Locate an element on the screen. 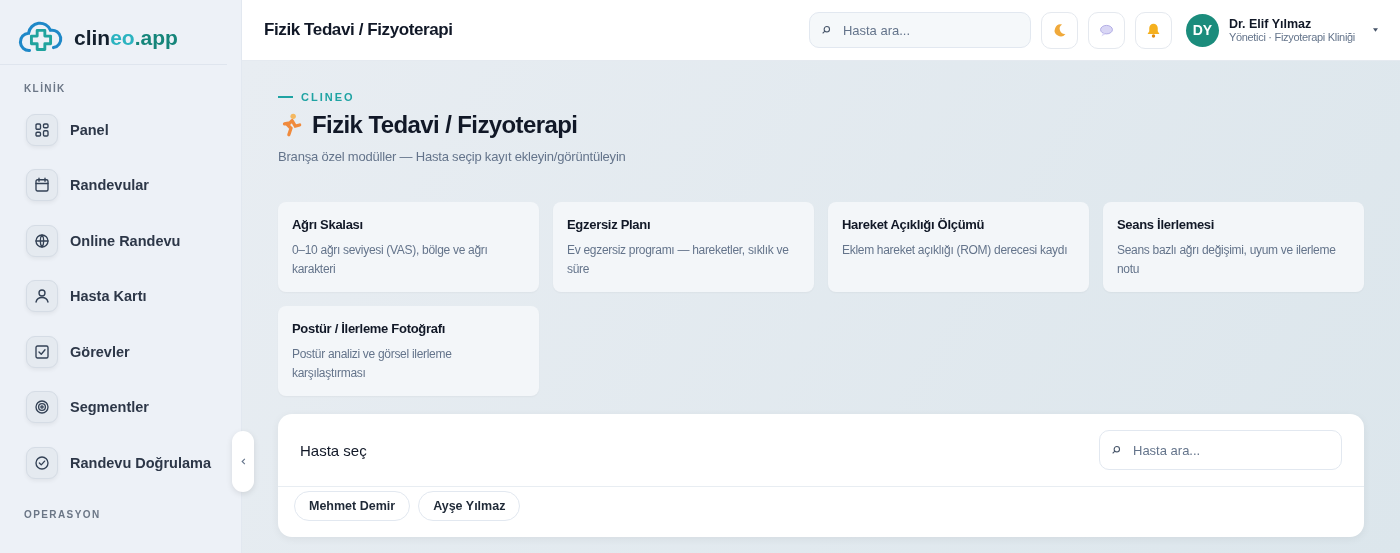  nav-item: Online Randevu is located at coordinates (107, 241).